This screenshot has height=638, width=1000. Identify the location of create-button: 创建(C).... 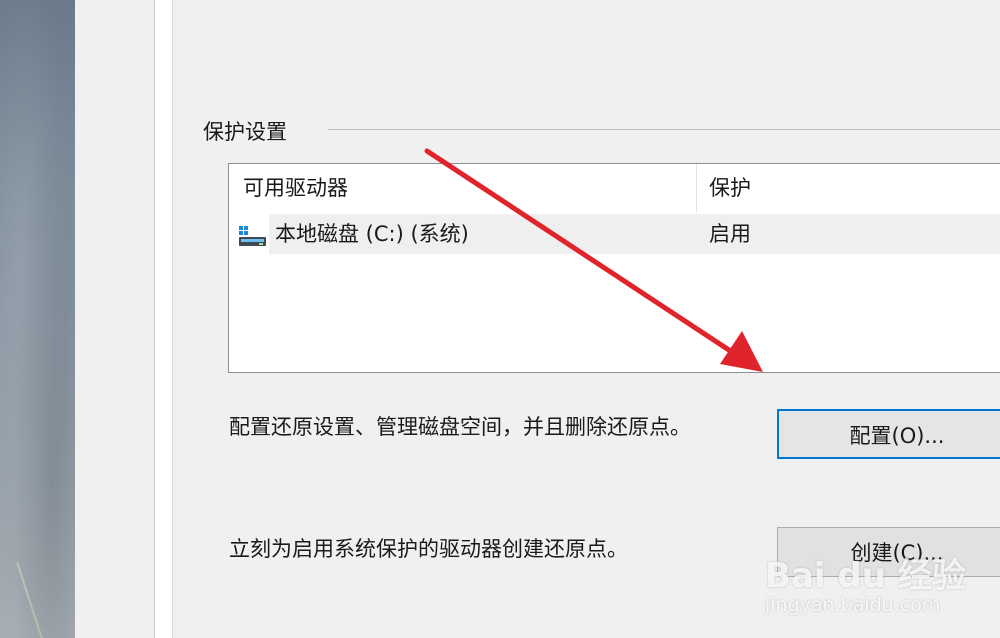
(888, 552).